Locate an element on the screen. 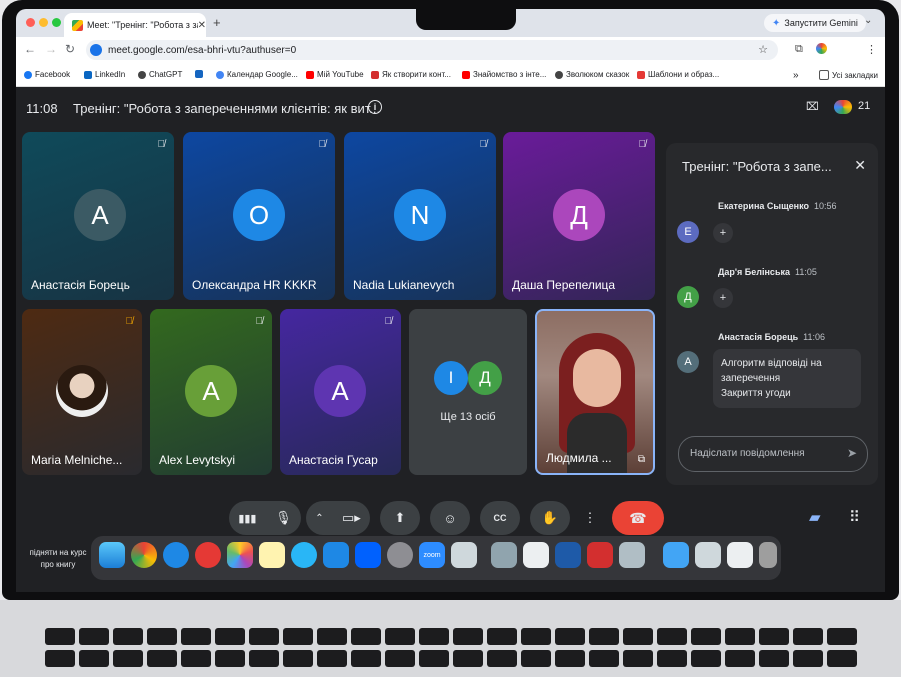  captions-button: CC is located at coordinates (500, 518).